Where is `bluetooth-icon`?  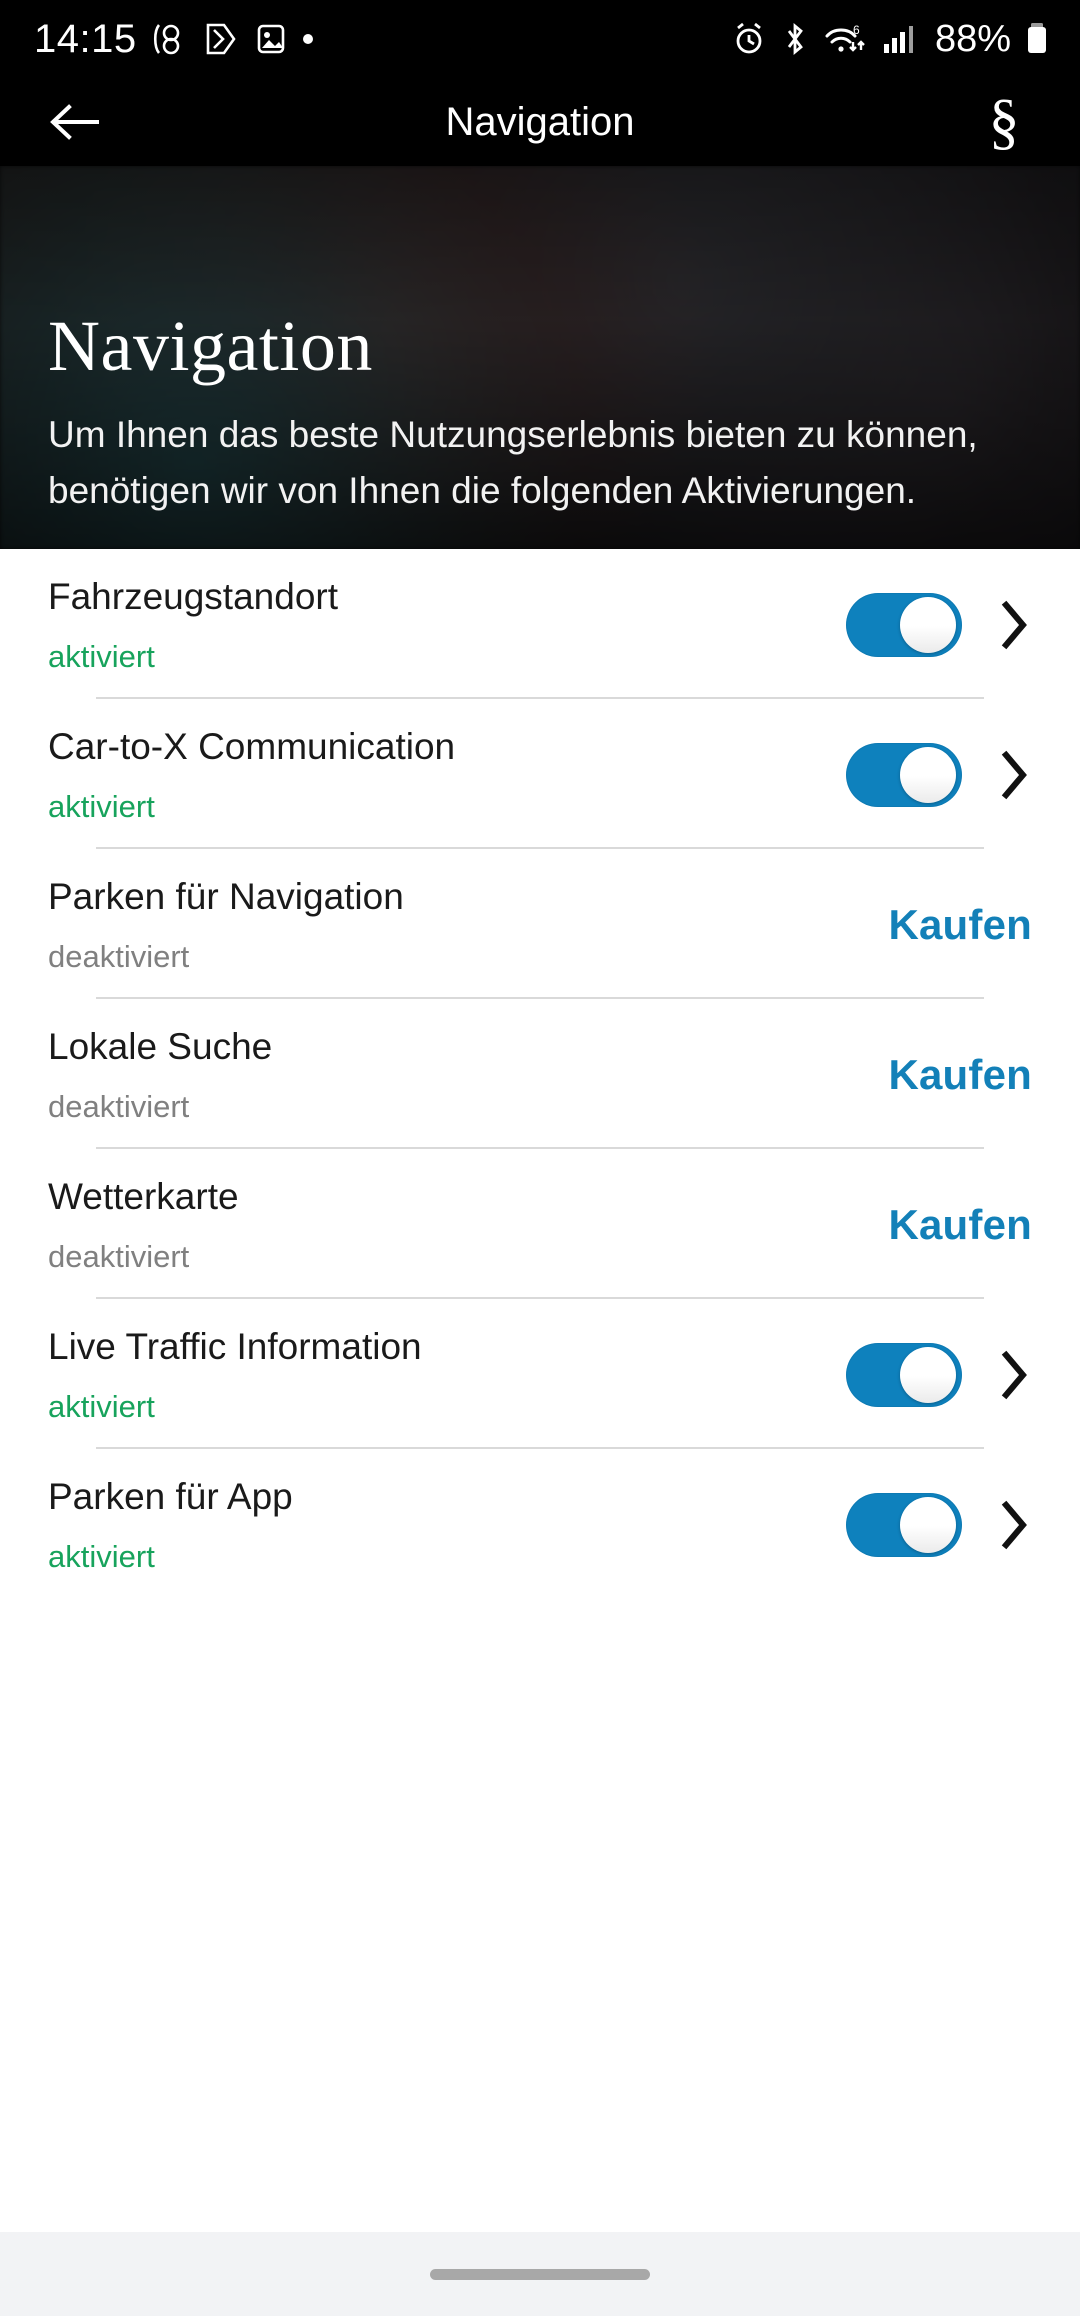
bluetooth-icon is located at coordinates (795, 39).